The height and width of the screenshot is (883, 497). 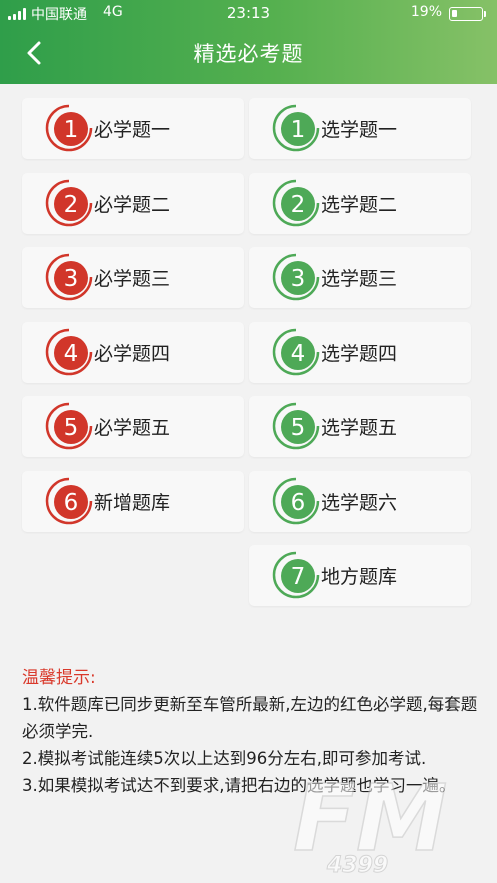 I want to click on item-label: 必学题一, so click(x=132, y=130).